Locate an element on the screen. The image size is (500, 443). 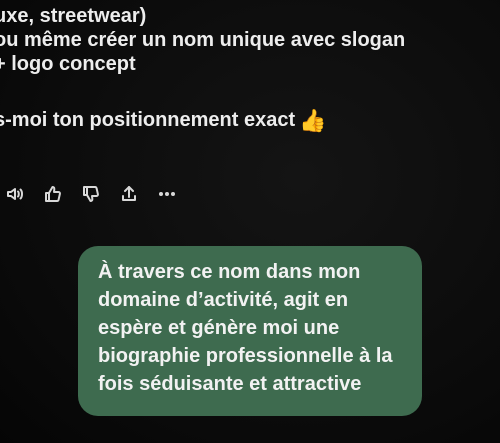
good-response-button is located at coordinates (53, 196).